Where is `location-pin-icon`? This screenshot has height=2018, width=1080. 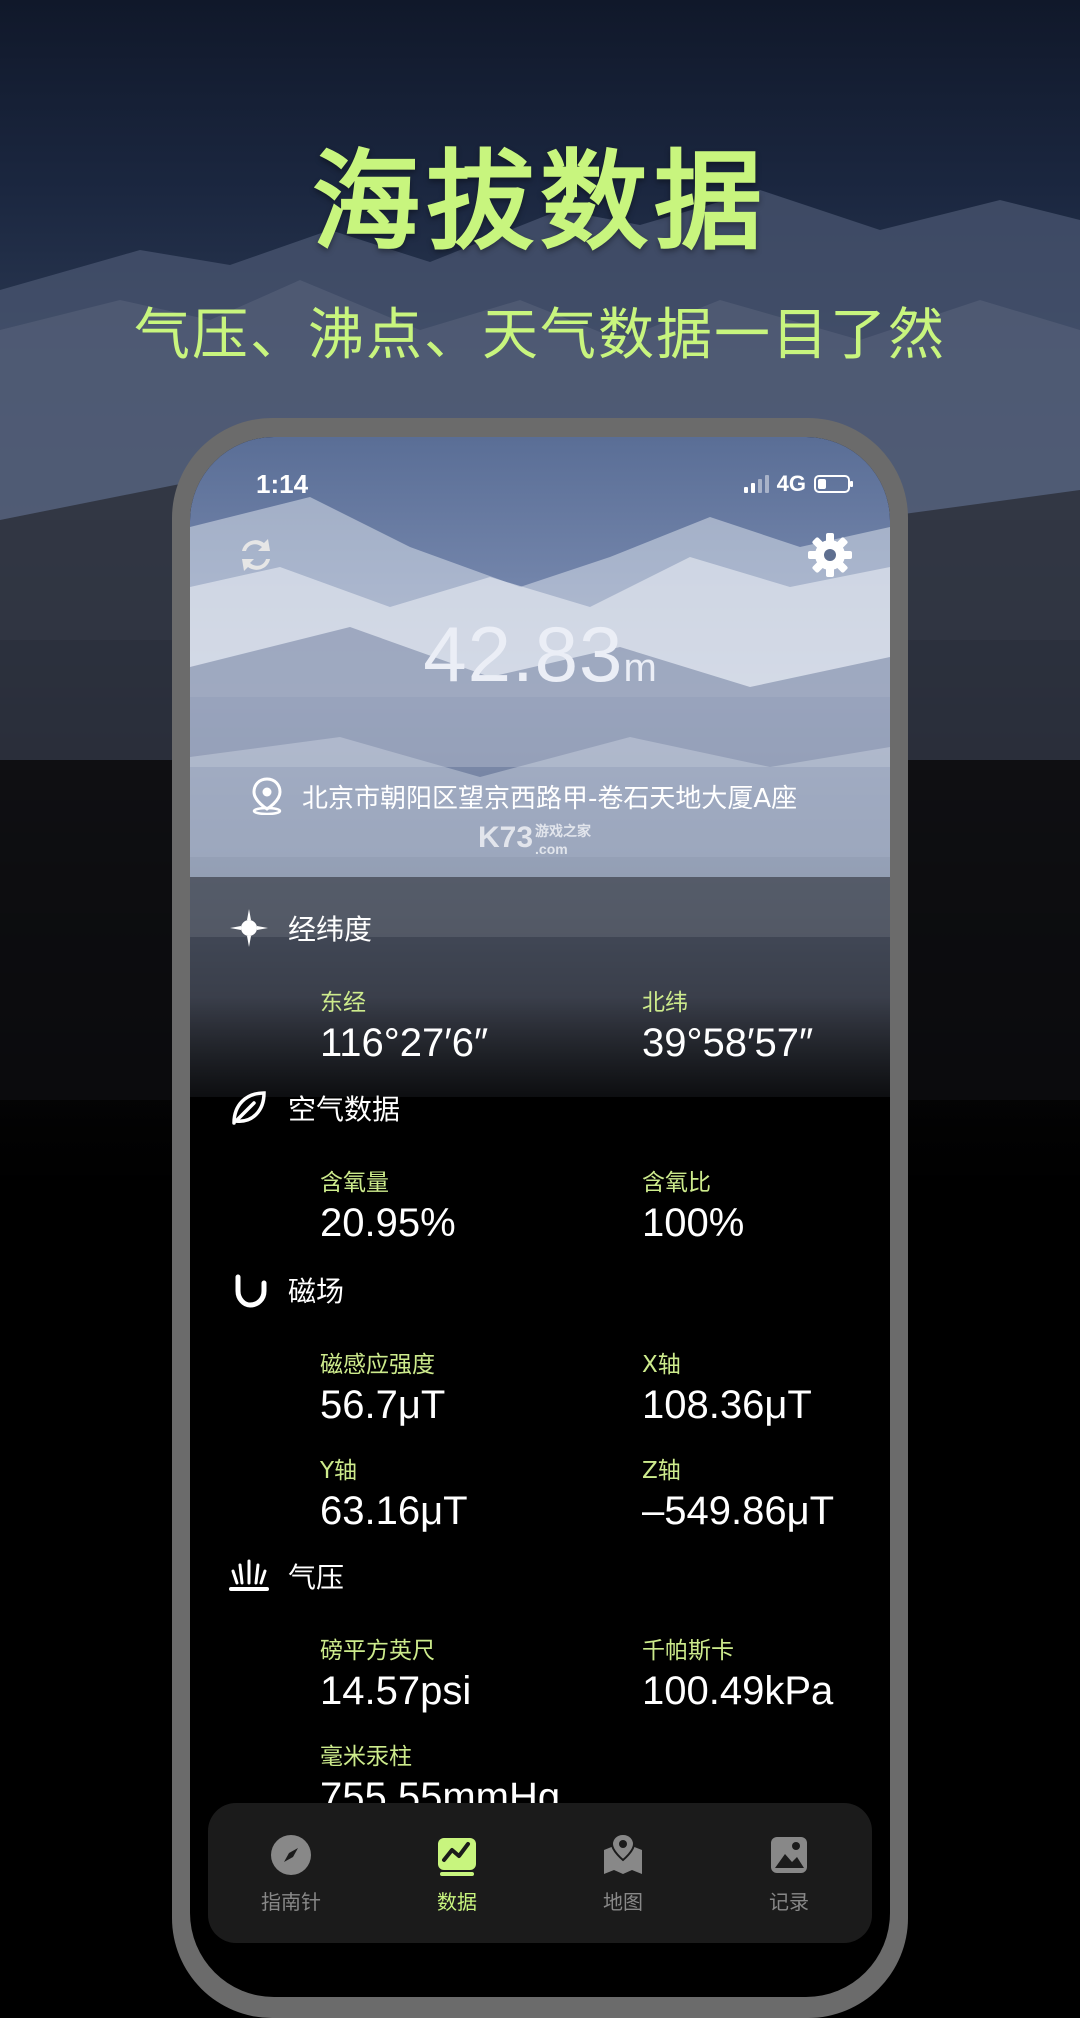
location-pin-icon is located at coordinates (267, 796).